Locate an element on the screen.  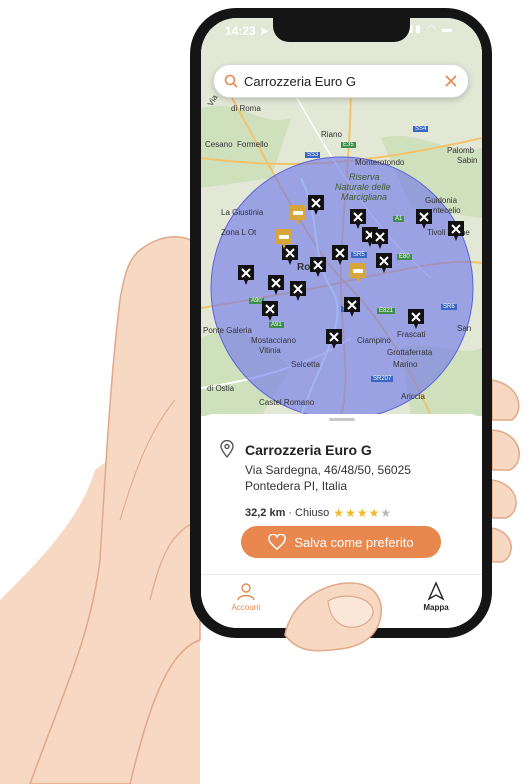
place-distance: 32,2 km is located at coordinates (265, 513).